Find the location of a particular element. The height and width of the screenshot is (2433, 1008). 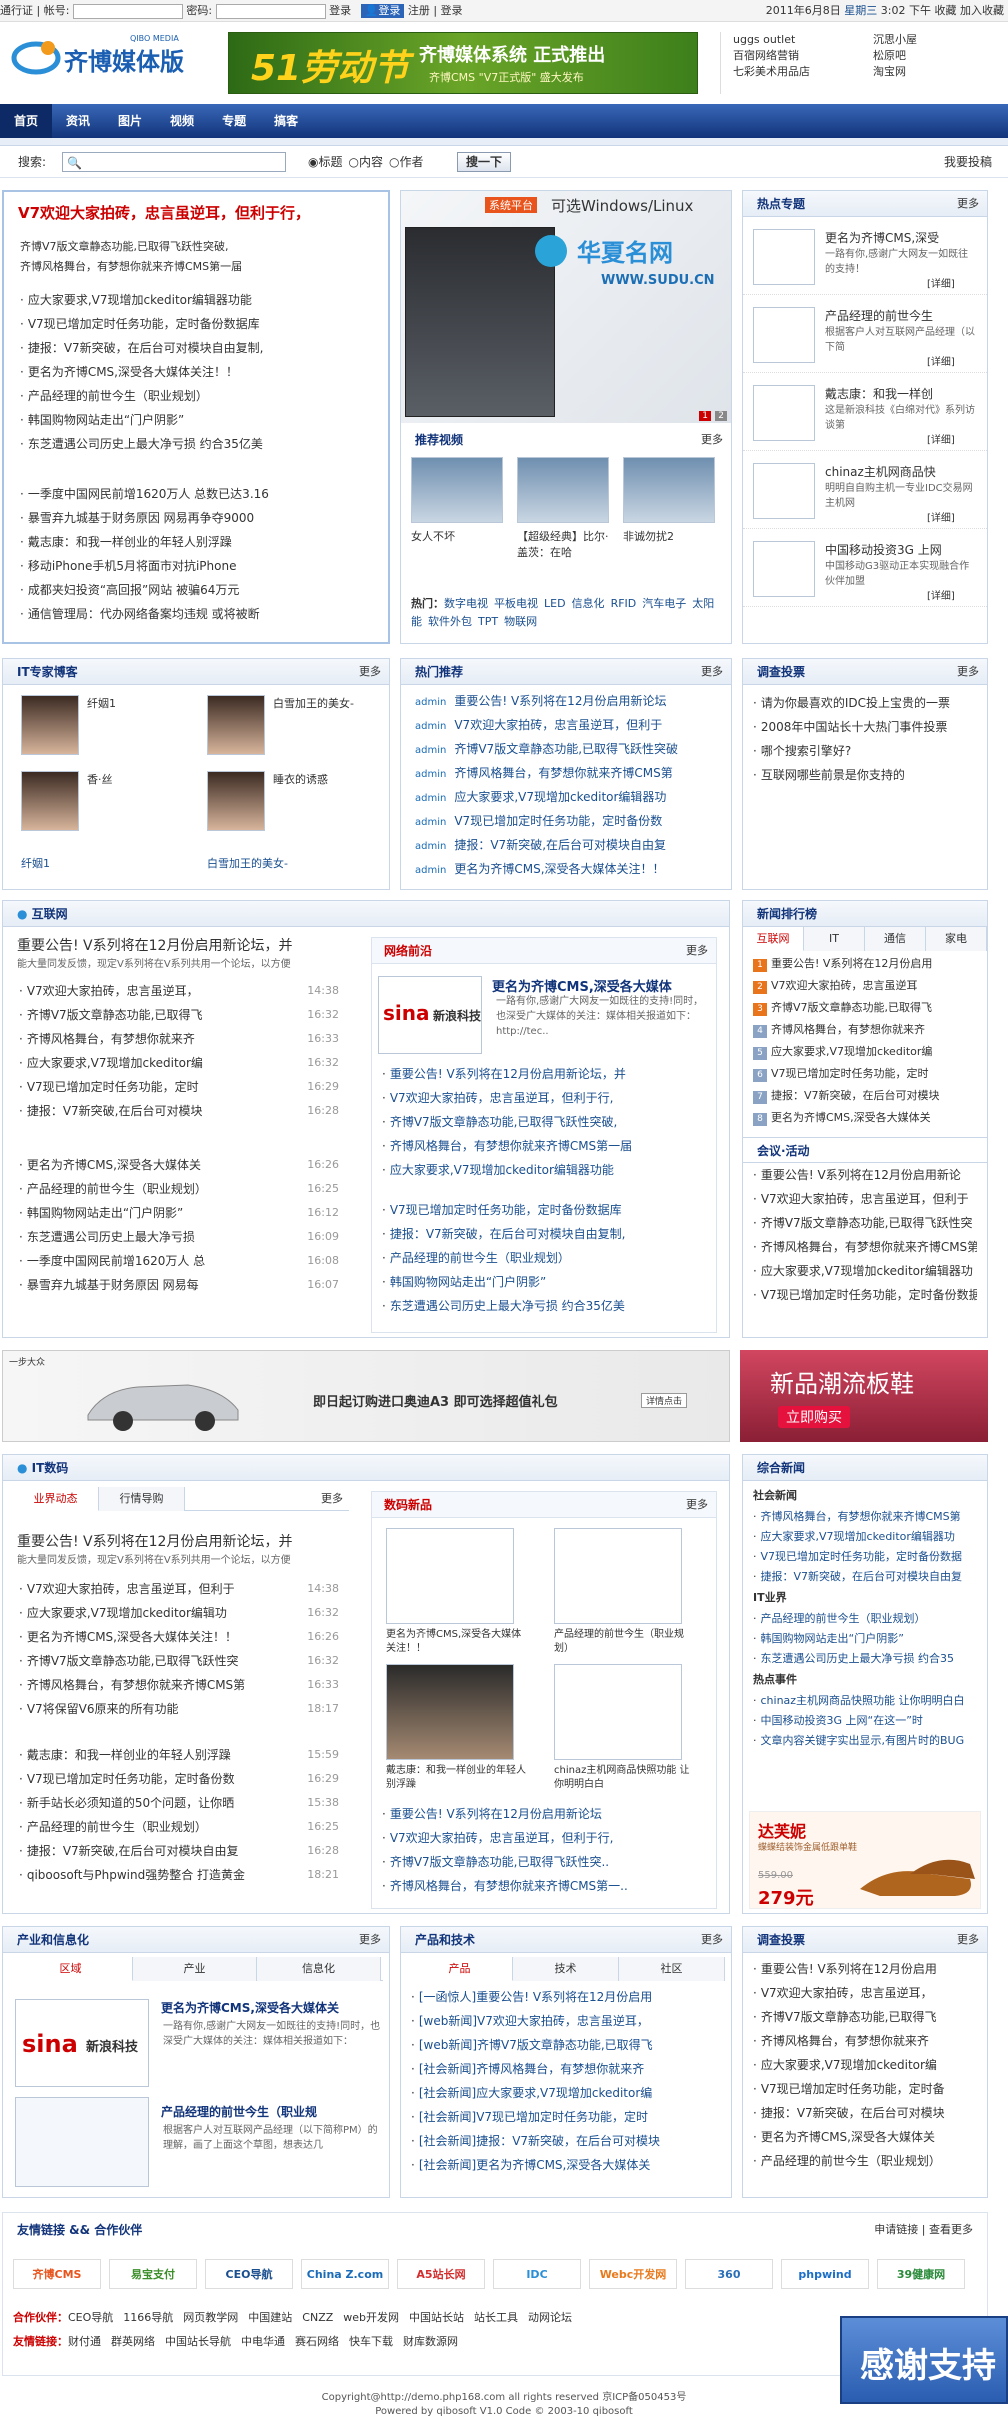

expert-item: 睡衣的诱惑 is located at coordinates (267, 801).